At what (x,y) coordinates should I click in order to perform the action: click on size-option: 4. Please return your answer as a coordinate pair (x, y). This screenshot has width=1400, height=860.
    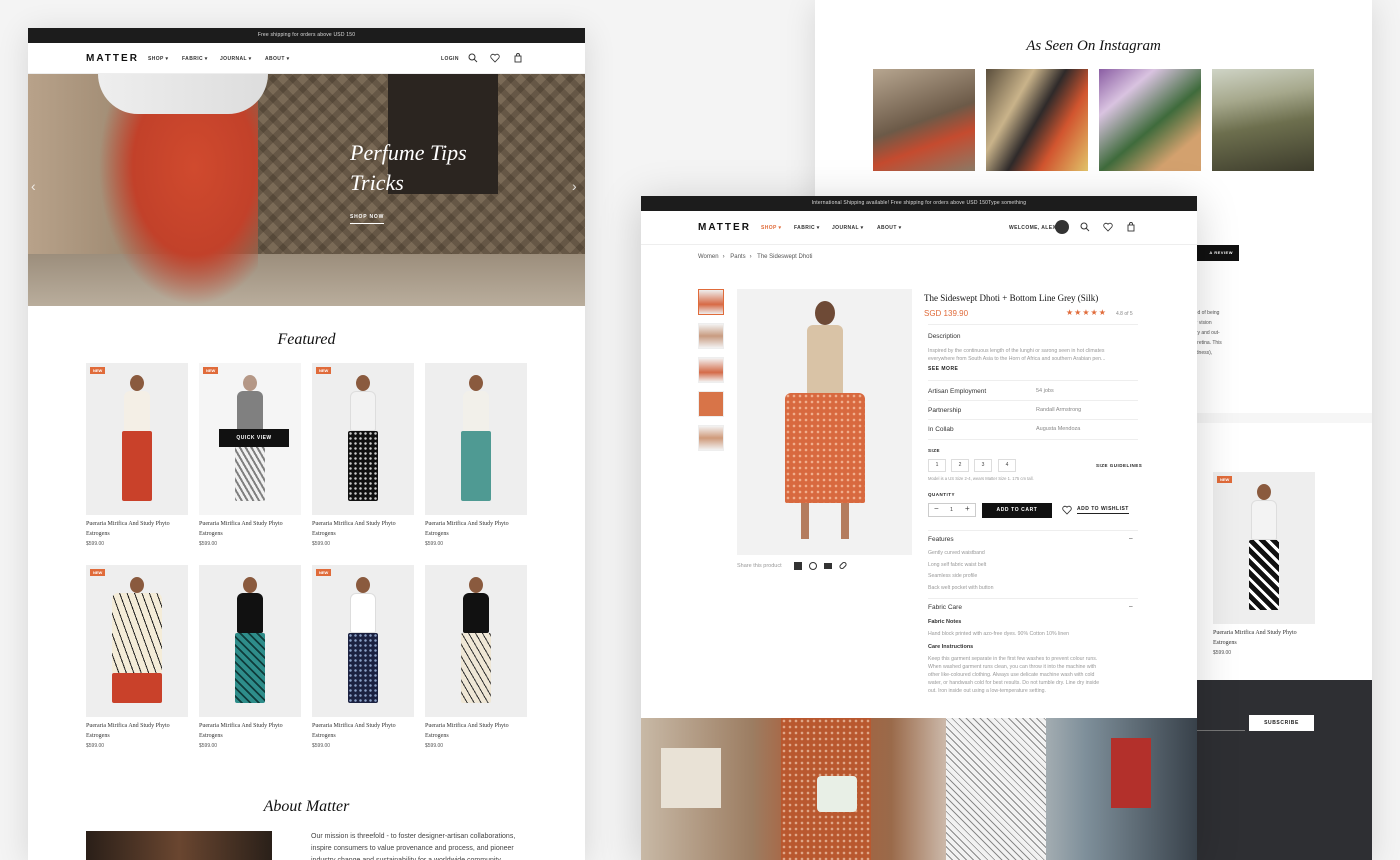
    Looking at the image, I should click on (1007, 465).